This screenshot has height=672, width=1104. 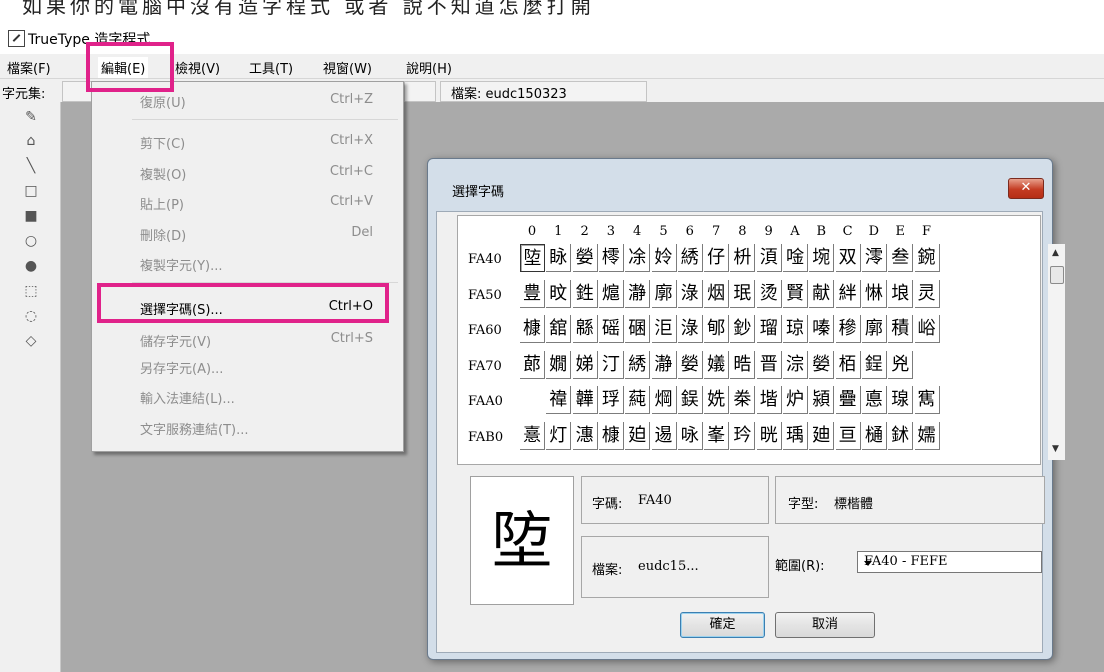 I want to click on char-cell: 澪, so click(x=874, y=258).